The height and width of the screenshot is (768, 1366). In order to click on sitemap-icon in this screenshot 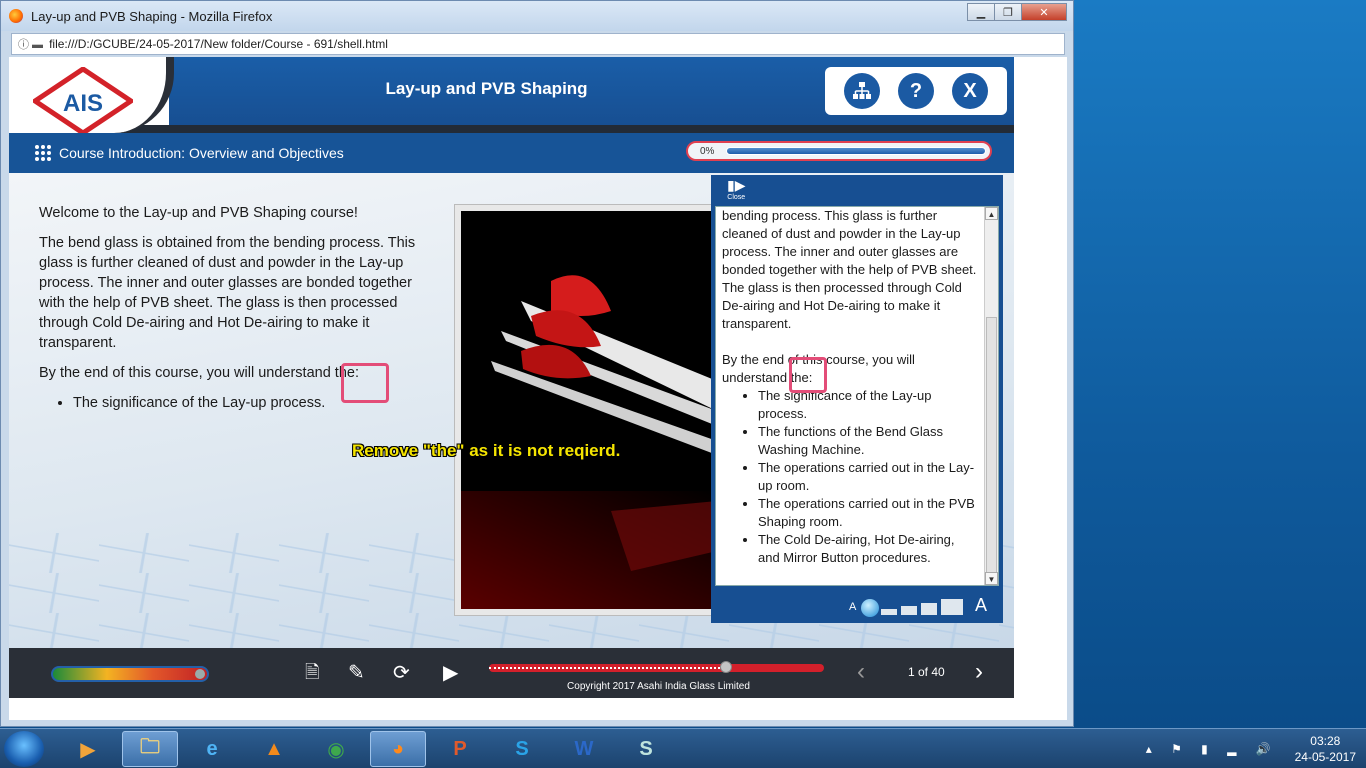, I will do `click(862, 90)`.